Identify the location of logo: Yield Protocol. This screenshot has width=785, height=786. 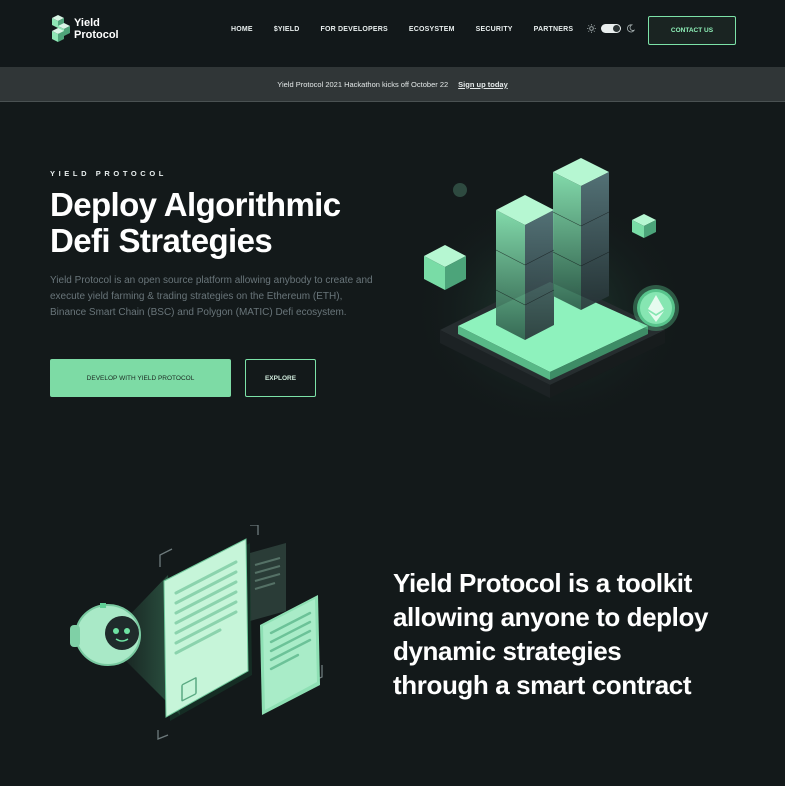
(84, 29).